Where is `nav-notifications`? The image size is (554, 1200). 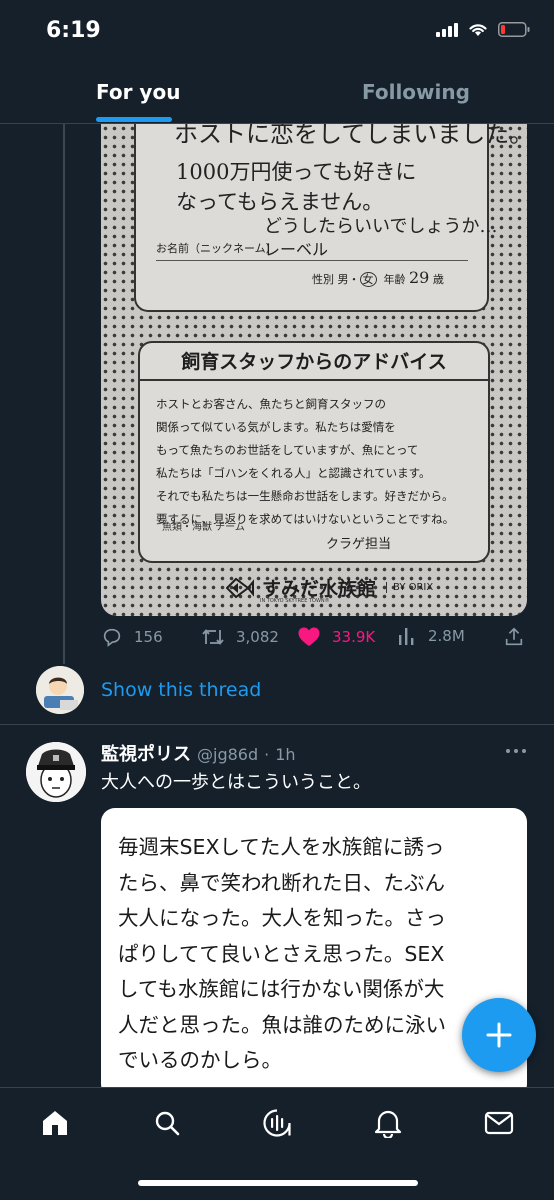 nav-notifications is located at coordinates (388, 1123).